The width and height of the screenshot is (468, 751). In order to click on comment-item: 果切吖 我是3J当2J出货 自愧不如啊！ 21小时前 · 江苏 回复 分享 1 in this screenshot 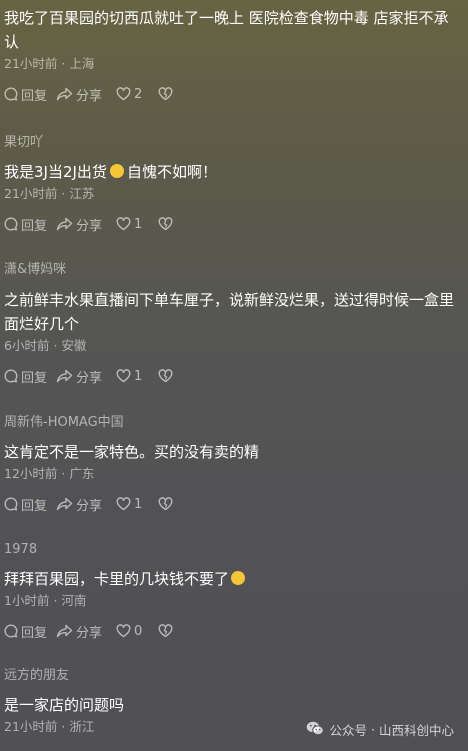, I will do `click(233, 184)`.